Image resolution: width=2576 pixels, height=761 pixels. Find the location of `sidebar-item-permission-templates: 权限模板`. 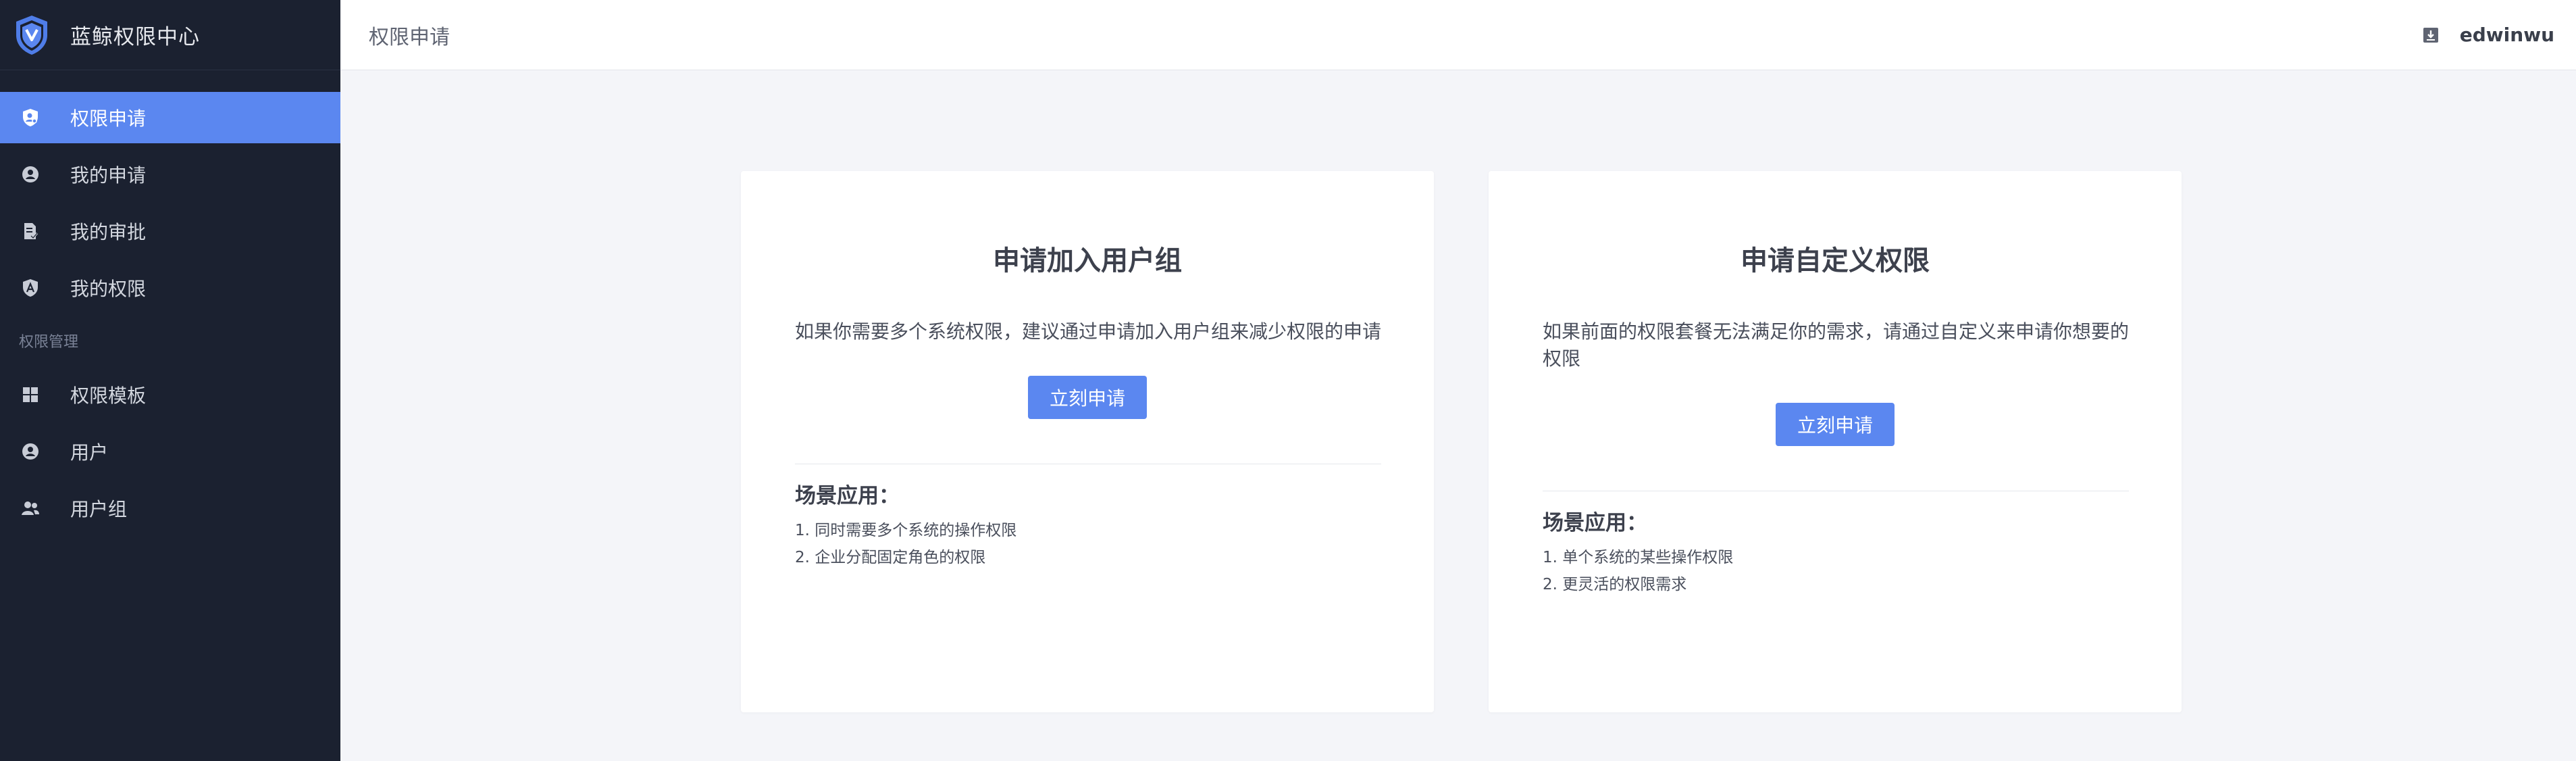

sidebar-item-permission-templates: 权限模板 is located at coordinates (170, 394).